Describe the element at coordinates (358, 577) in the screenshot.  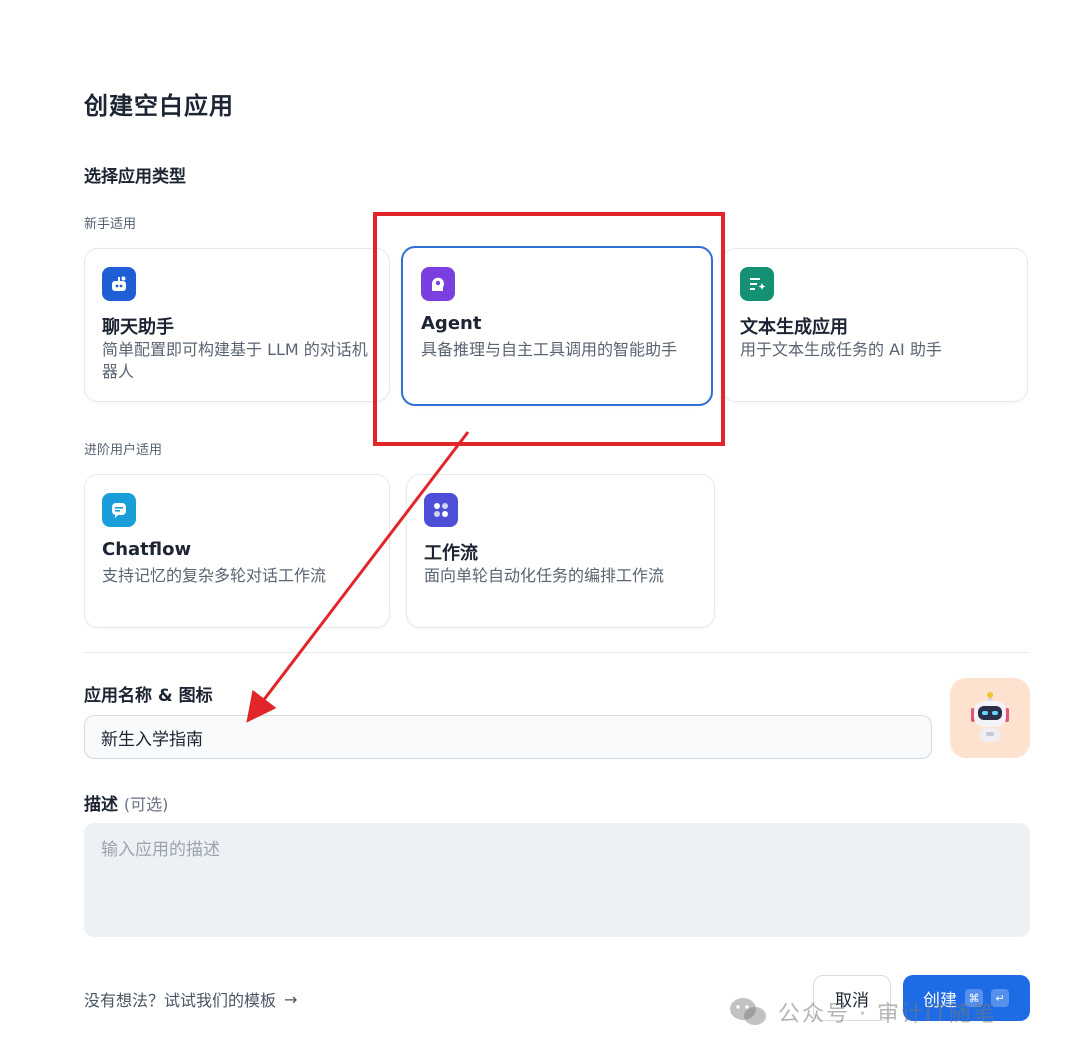
I see `annotation-arrow` at that location.